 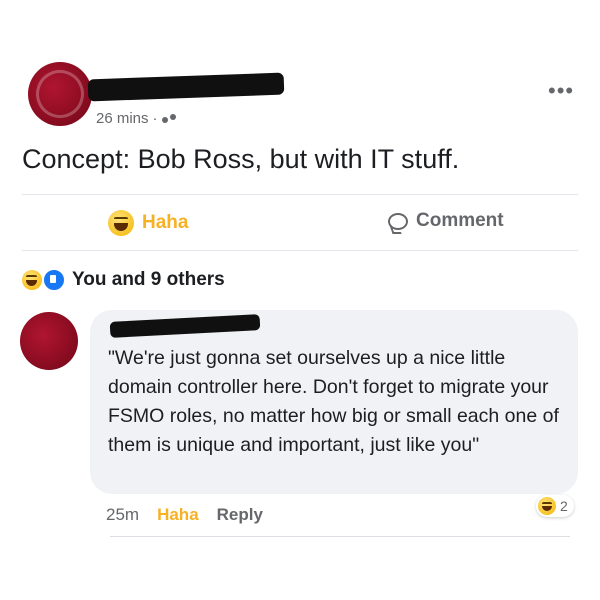 I want to click on commenter-avatar, so click(x=49, y=341).